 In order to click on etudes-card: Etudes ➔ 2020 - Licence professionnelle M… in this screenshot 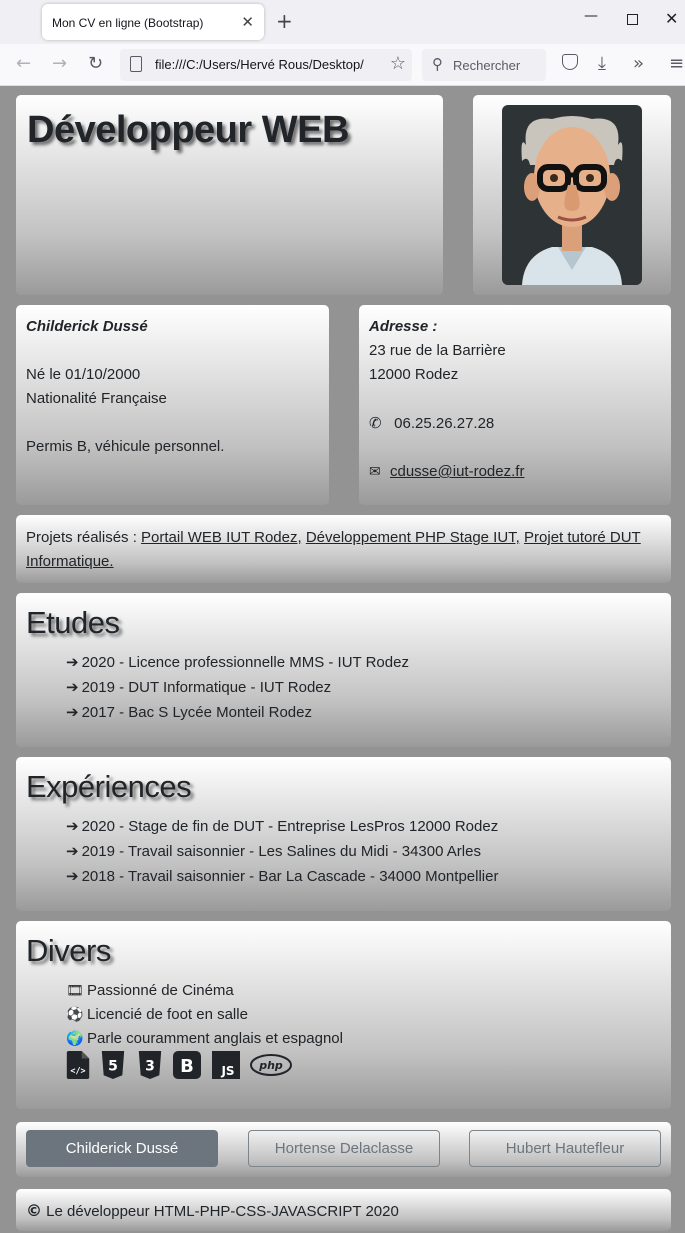, I will do `click(343, 670)`.